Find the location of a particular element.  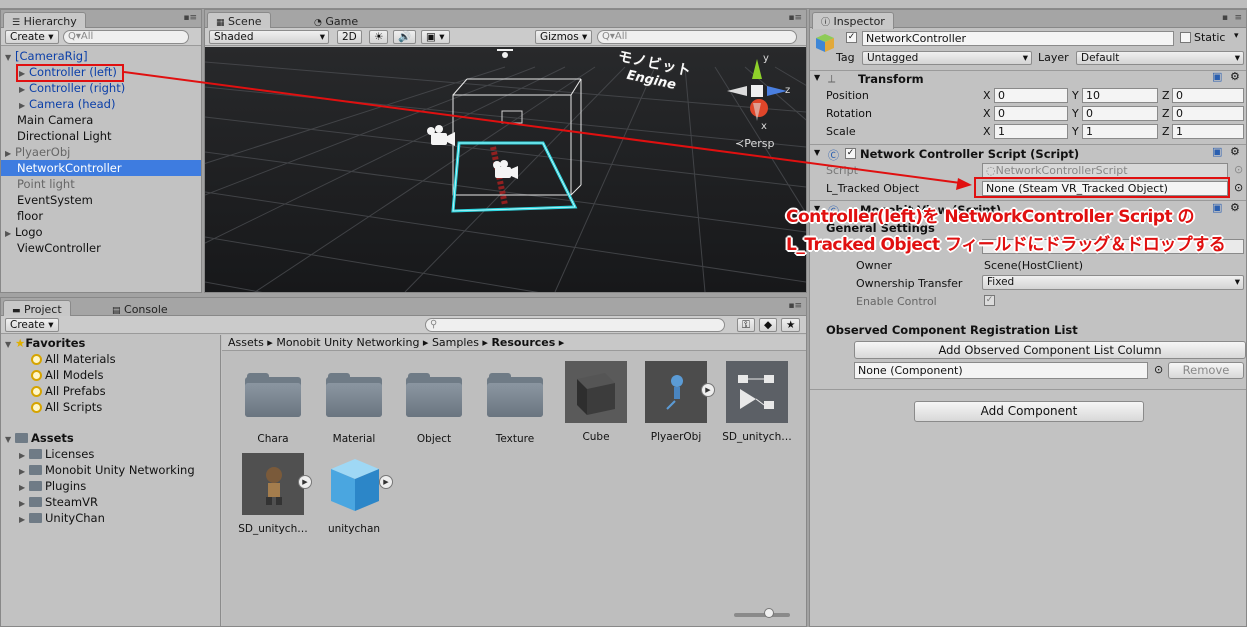

arrow-head is located at coordinates (964, 184).